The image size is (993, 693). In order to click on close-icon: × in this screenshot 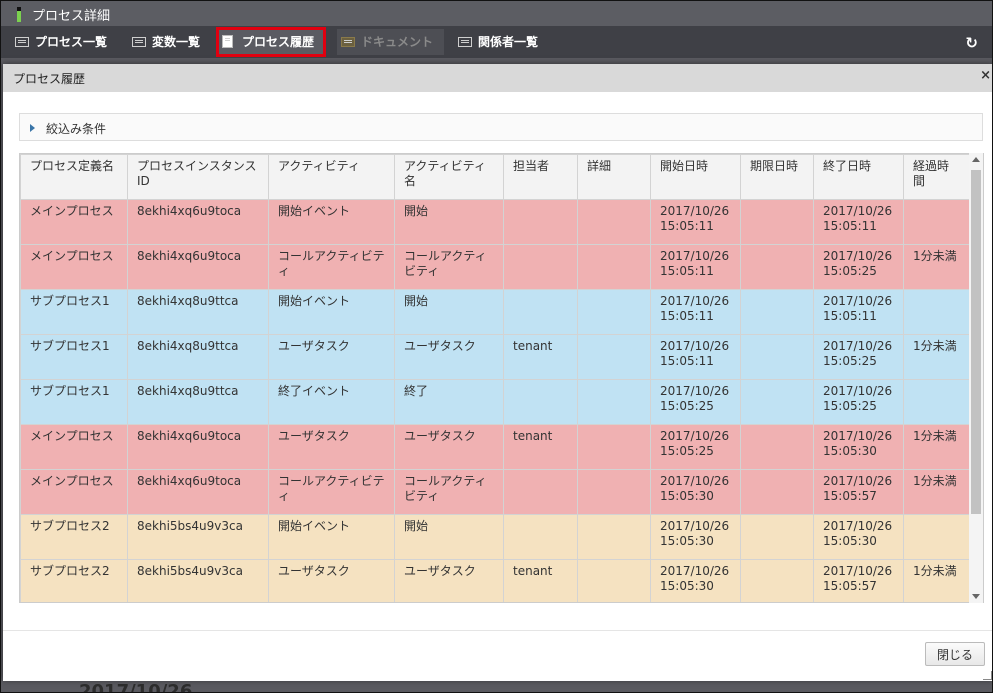, I will do `click(985, 75)`.